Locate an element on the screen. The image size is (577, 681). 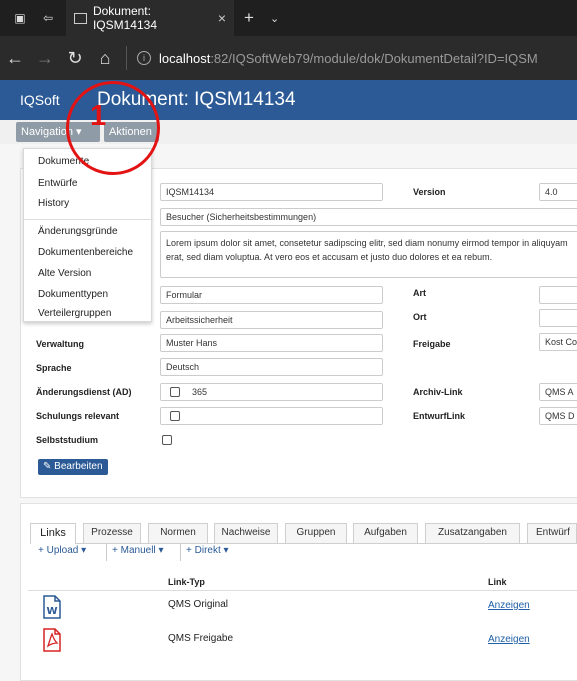
tab-aufgaben: Aufgaben is located at coordinates (385, 533).